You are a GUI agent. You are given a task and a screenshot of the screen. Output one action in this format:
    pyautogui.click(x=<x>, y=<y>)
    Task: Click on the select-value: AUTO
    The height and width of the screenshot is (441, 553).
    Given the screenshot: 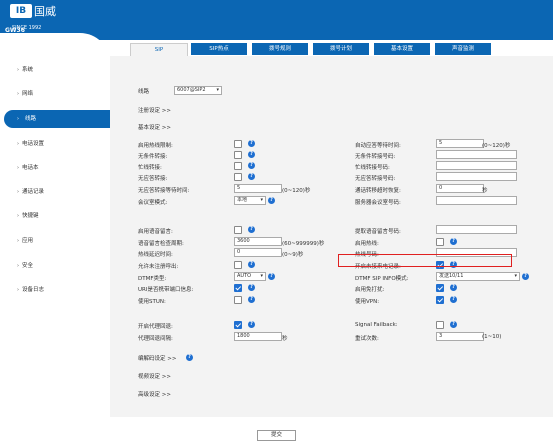 What is the action you would take?
    pyautogui.click(x=244, y=276)
    